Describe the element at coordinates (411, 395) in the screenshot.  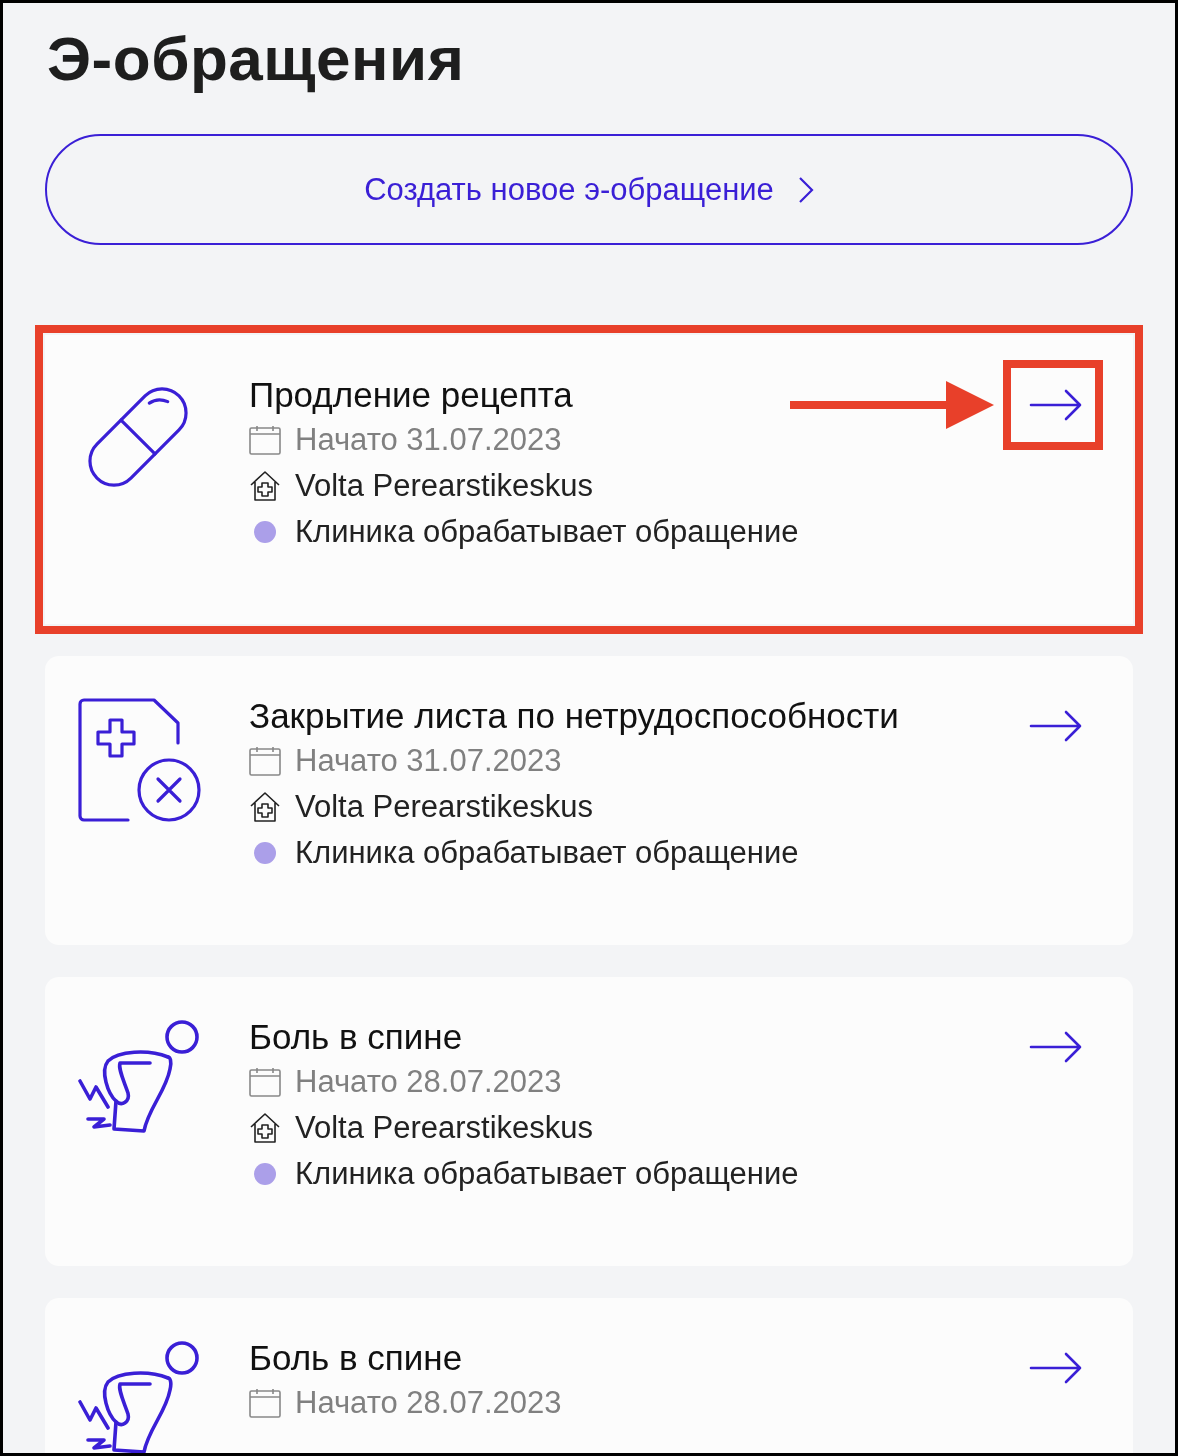
I see `request-title: Продление рецепта` at that location.